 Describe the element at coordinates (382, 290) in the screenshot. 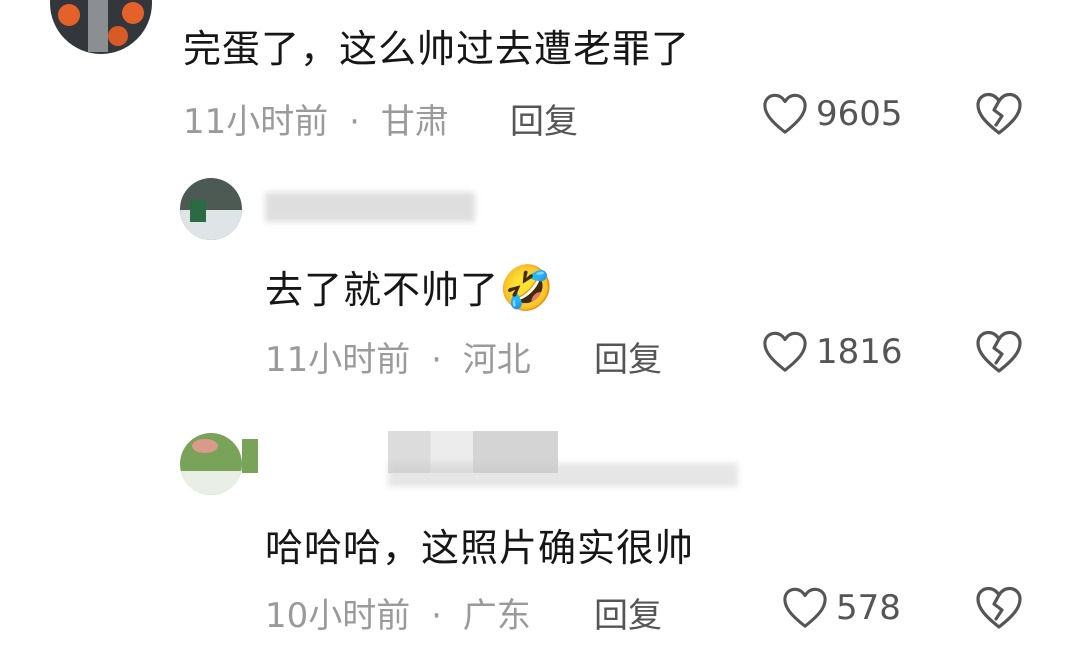

I see `comment-text-body: 去了就不帅了` at that location.